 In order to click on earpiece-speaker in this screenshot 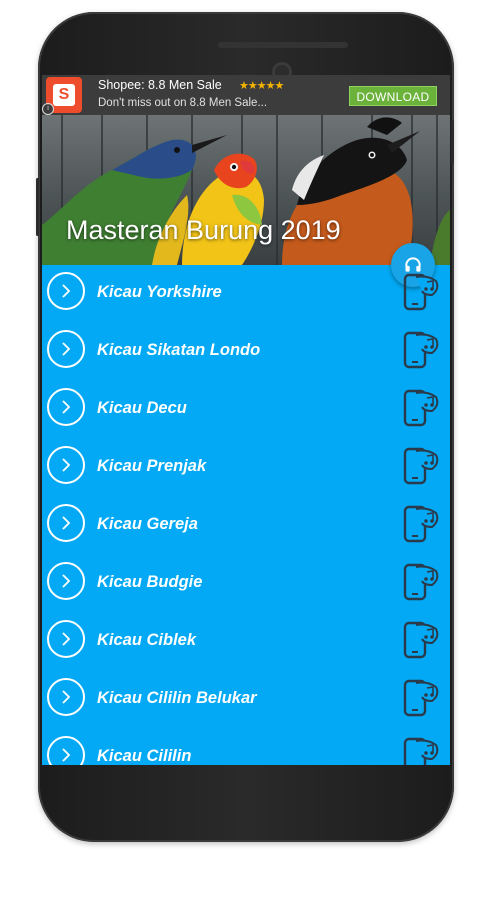, I will do `click(283, 45)`.